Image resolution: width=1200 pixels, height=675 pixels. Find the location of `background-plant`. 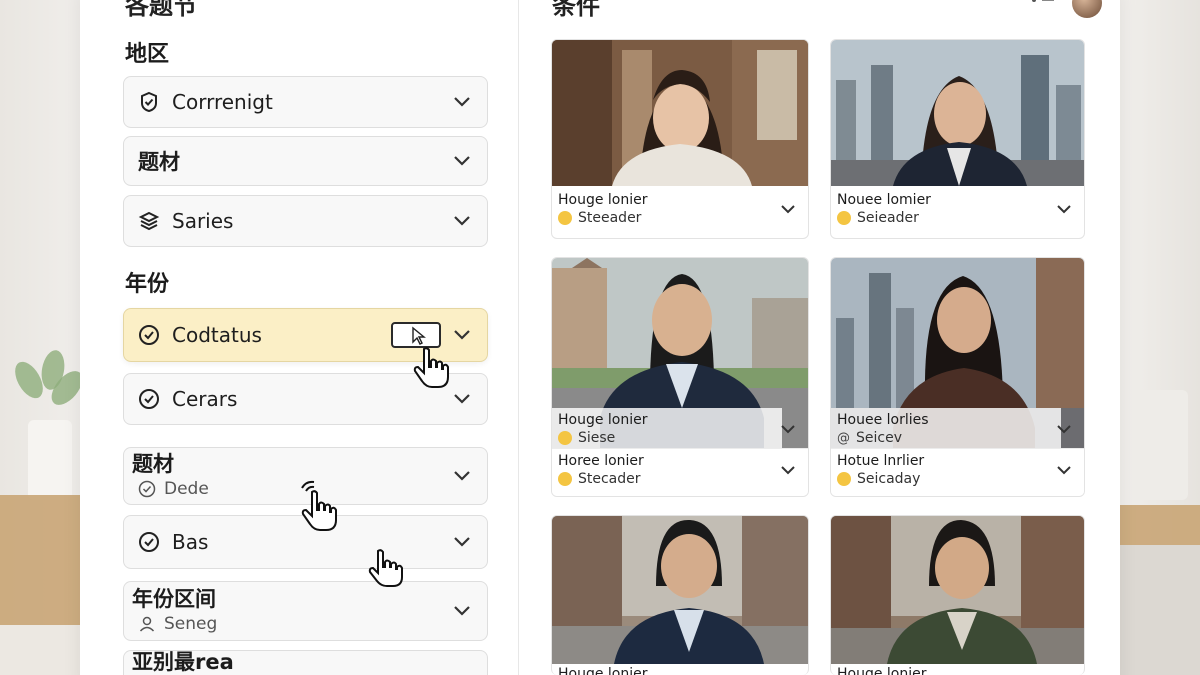

background-plant is located at coordinates (49, 424).